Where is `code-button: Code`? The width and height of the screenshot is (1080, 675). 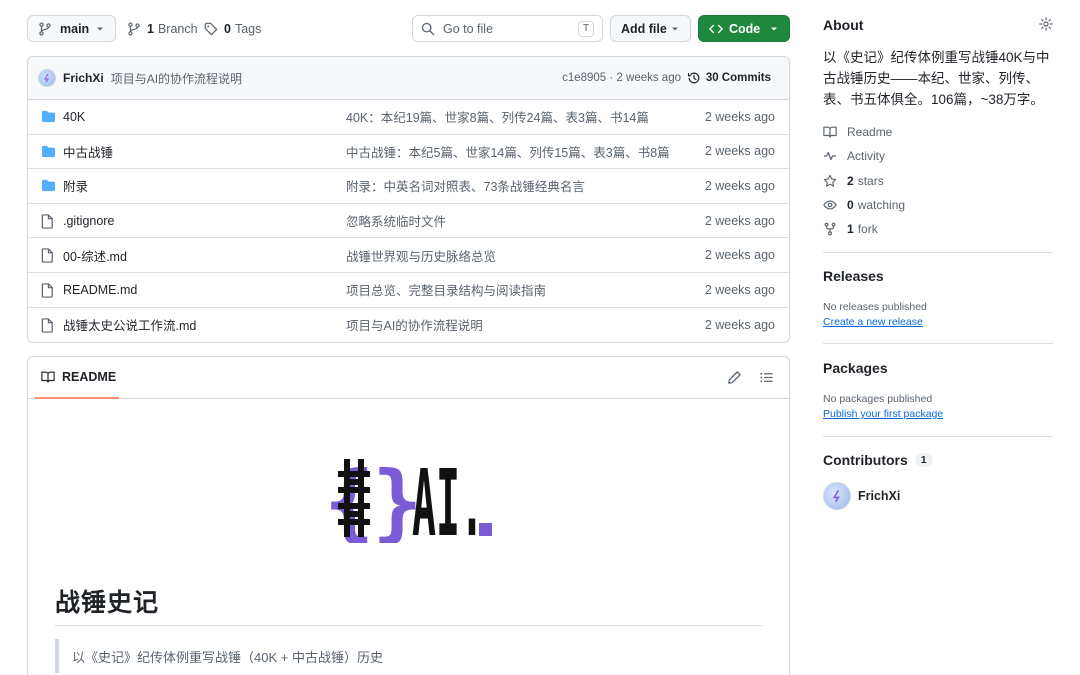 code-button: Code is located at coordinates (744, 28).